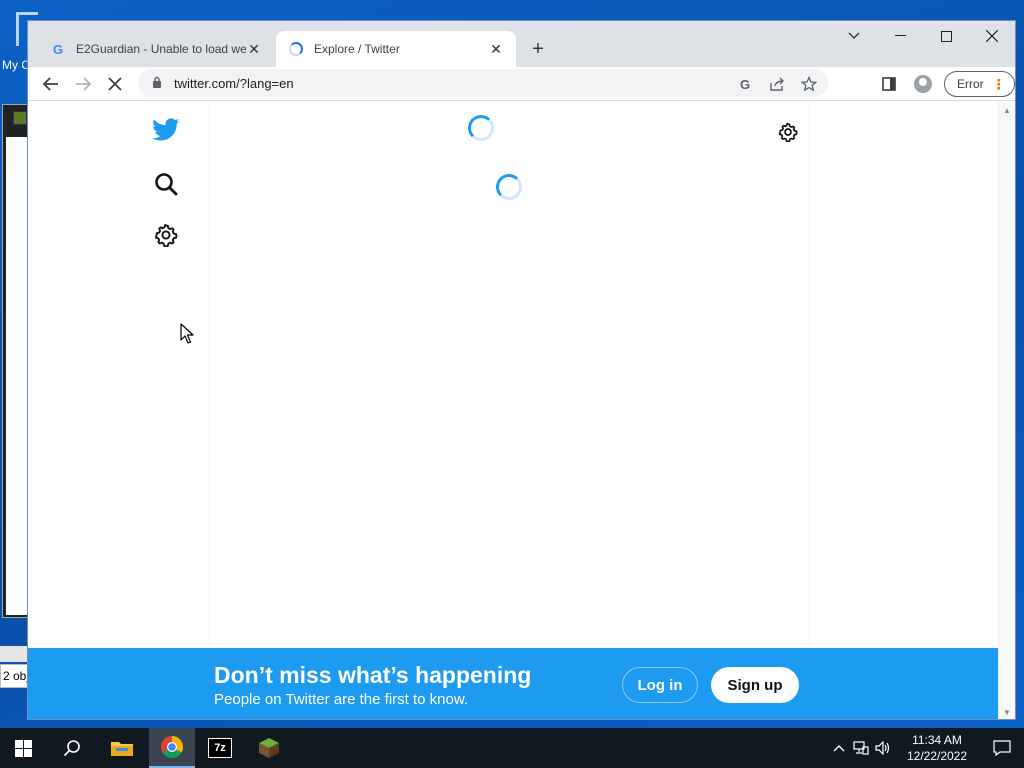 This screenshot has width=1024, height=768. What do you see at coordinates (861, 748) in the screenshot?
I see `network-icon` at bounding box center [861, 748].